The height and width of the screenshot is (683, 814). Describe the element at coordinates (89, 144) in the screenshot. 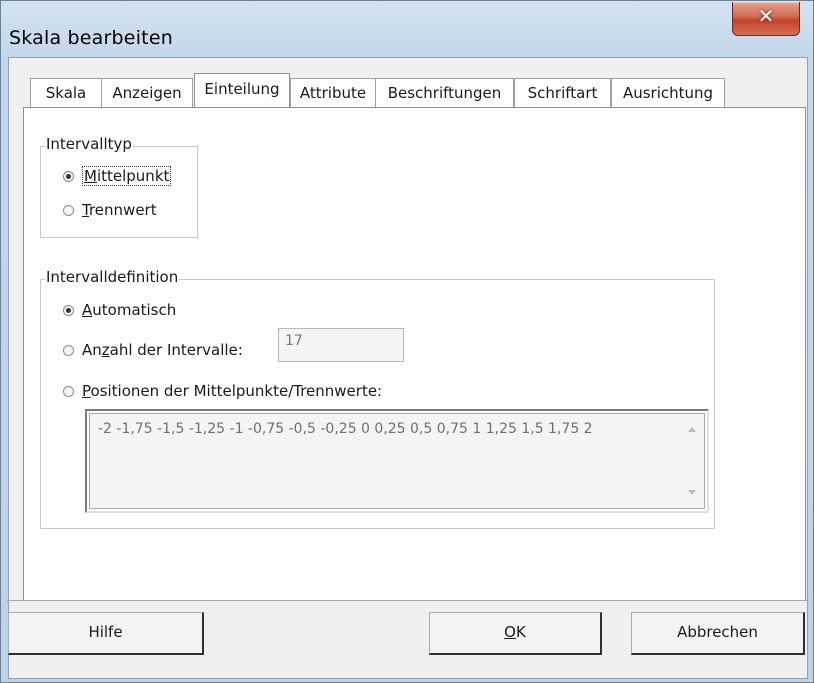

I see `intervalltyp-title: Intervalltyp` at that location.